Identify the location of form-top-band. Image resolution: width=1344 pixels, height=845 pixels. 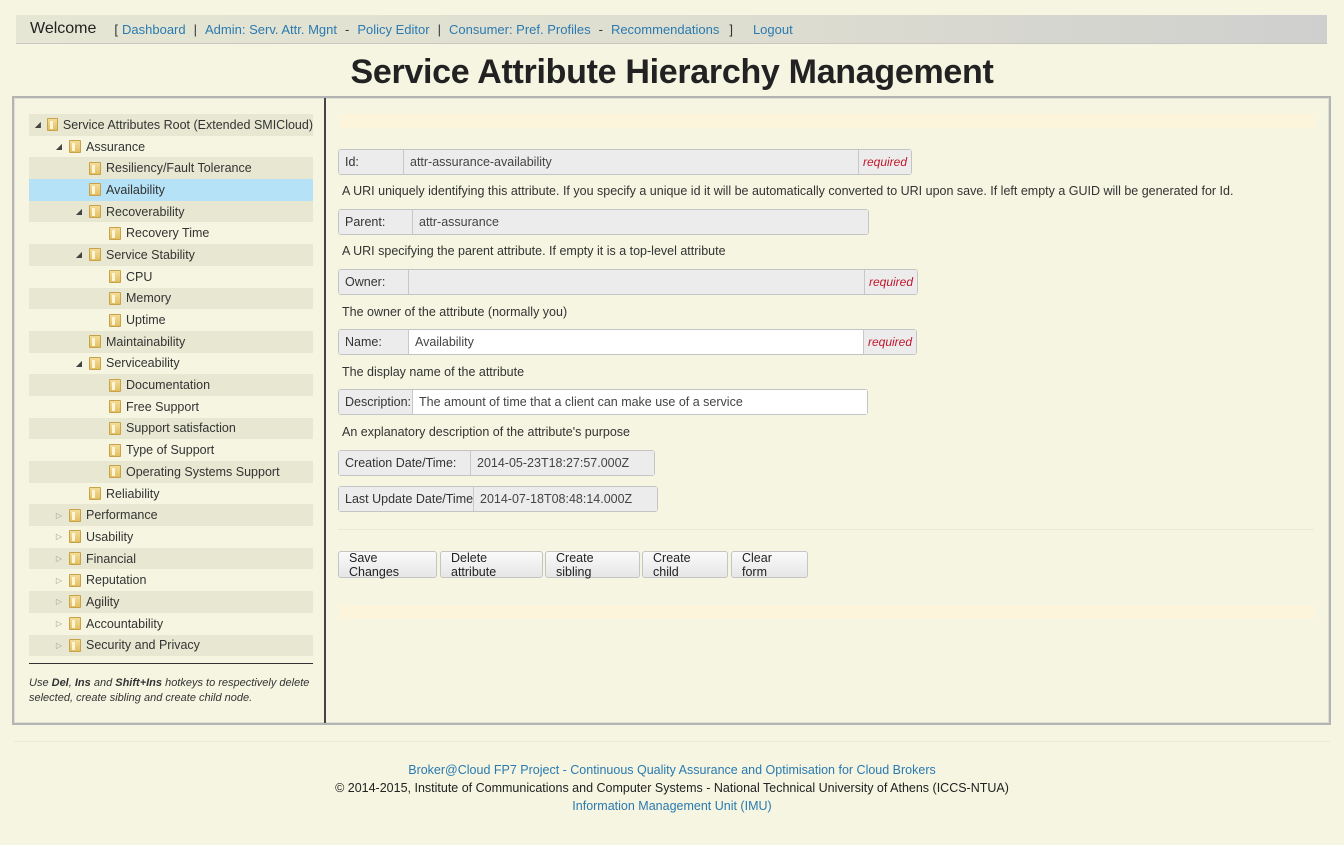
(826, 121).